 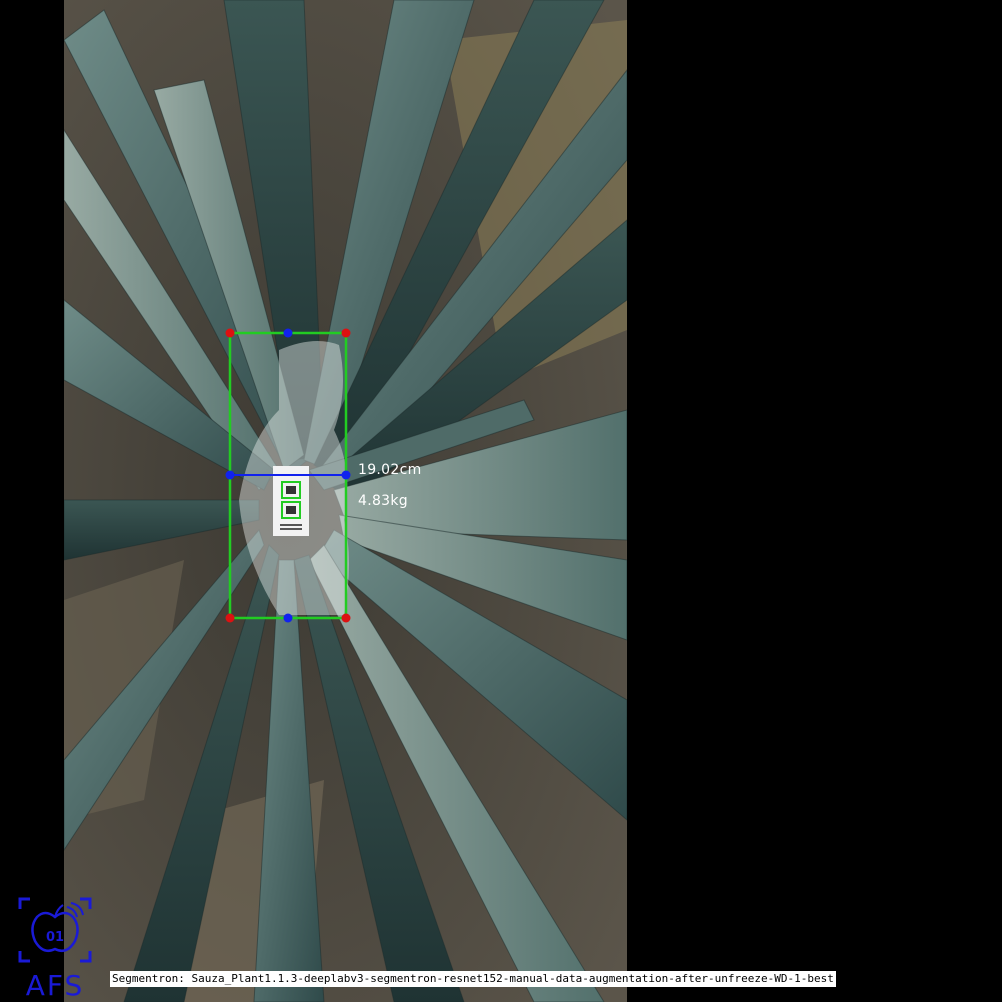 What do you see at coordinates (390, 470) in the screenshot?
I see `width-measurement-label: 19.02cm` at bounding box center [390, 470].